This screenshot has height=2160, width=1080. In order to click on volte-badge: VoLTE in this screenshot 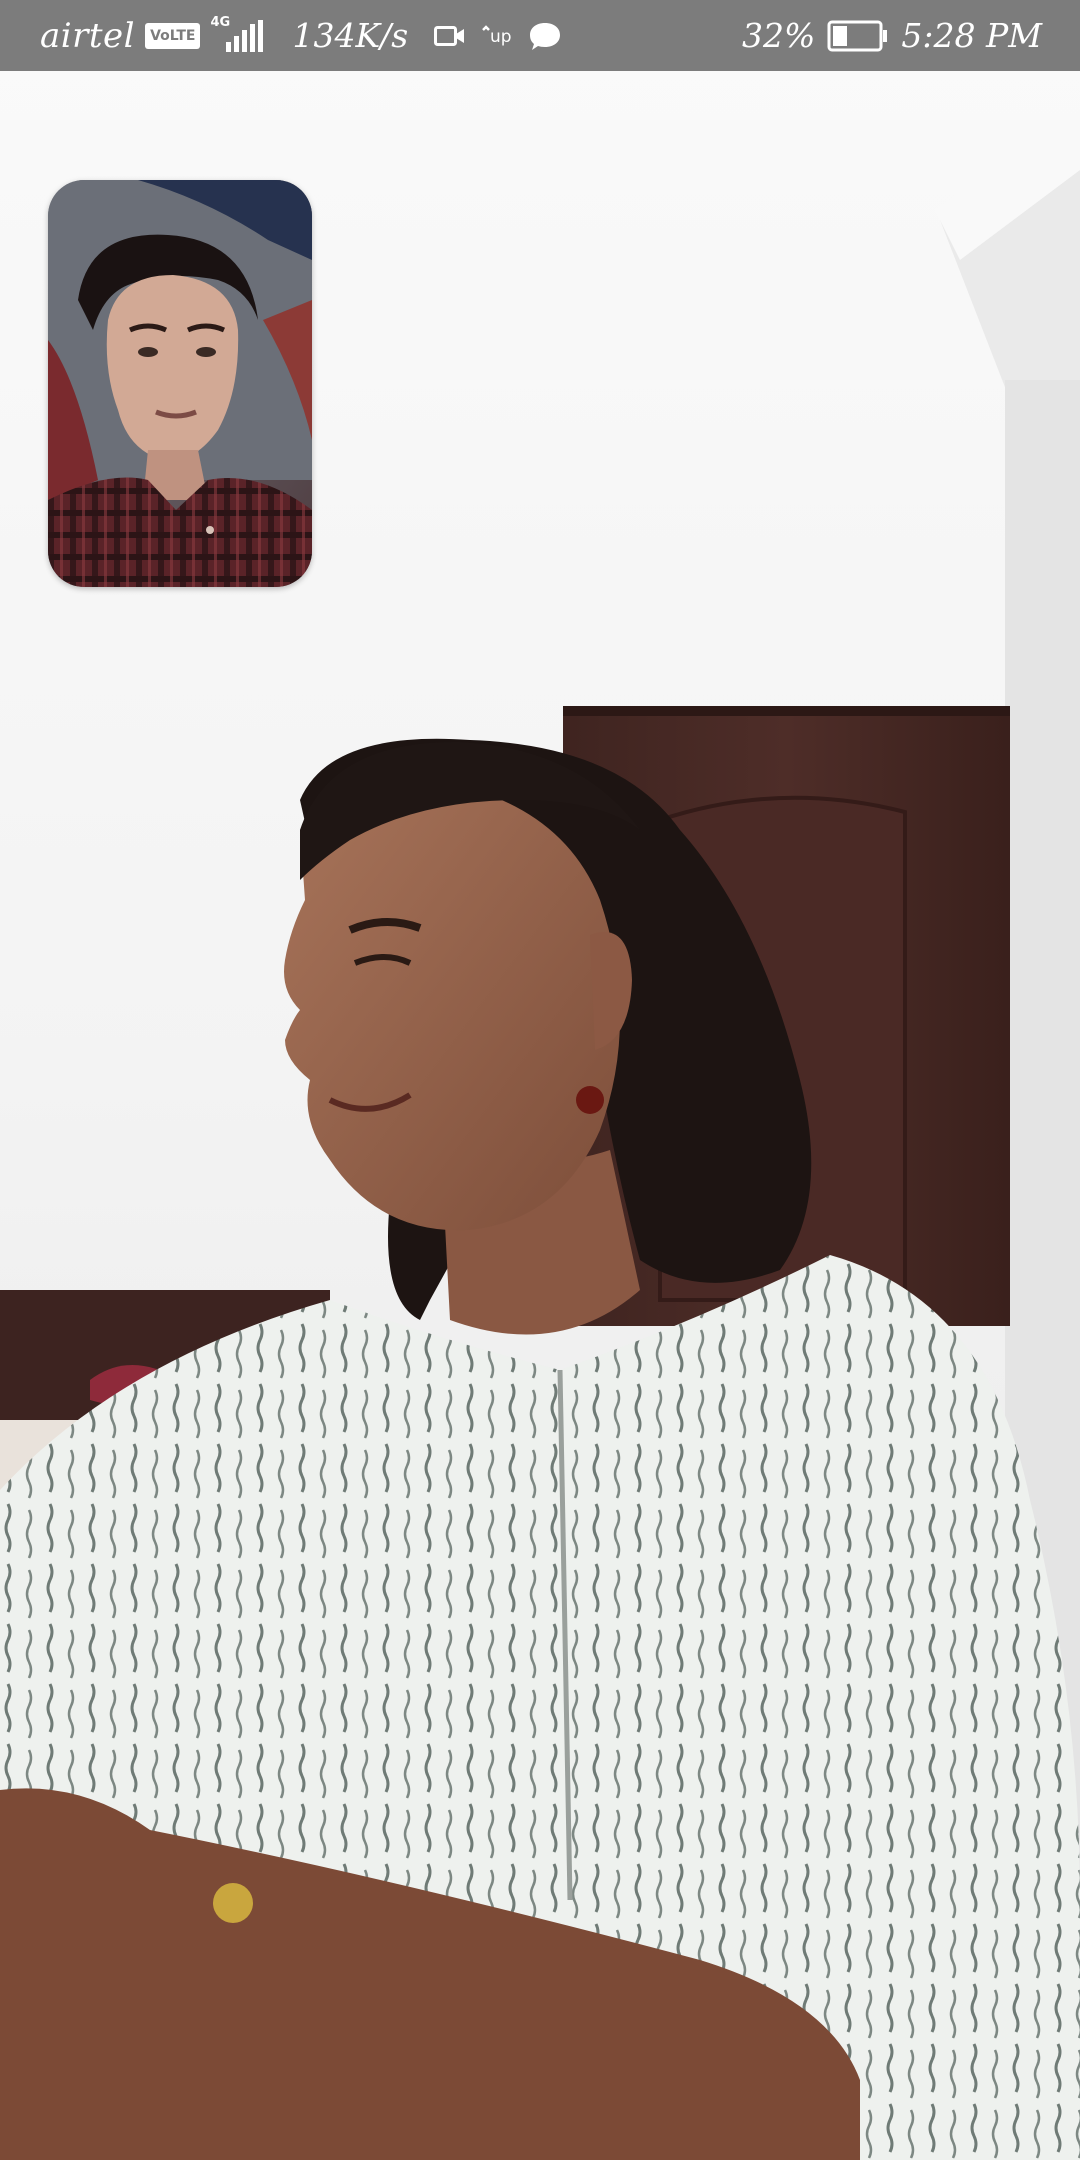, I will do `click(173, 35)`.